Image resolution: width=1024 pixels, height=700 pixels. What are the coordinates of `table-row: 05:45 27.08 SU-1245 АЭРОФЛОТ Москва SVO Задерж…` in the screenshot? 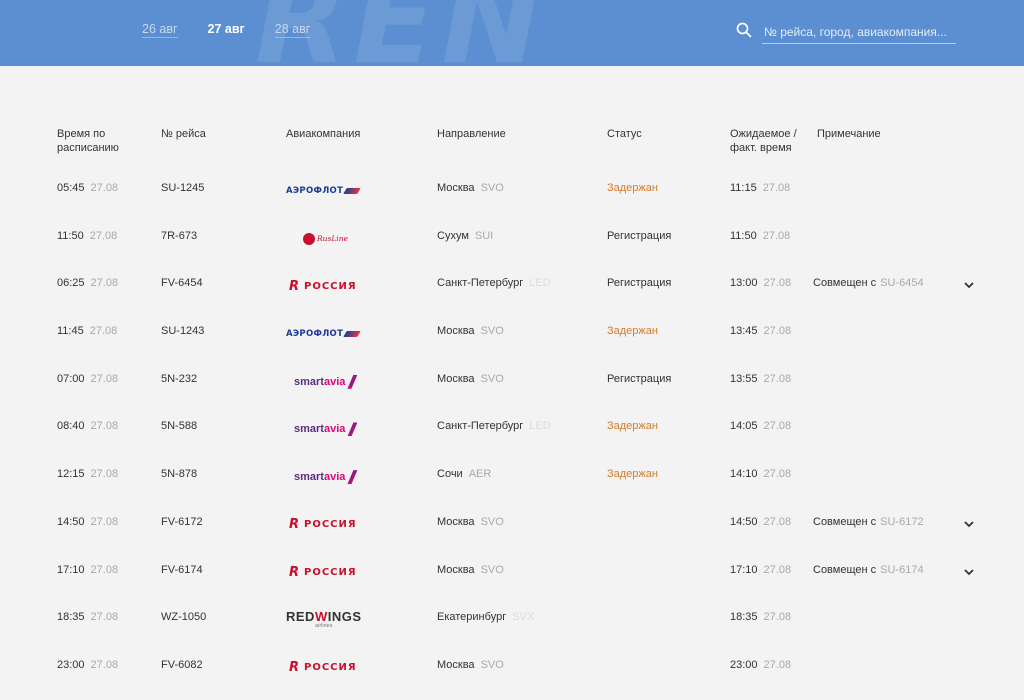 It's located at (512, 192).